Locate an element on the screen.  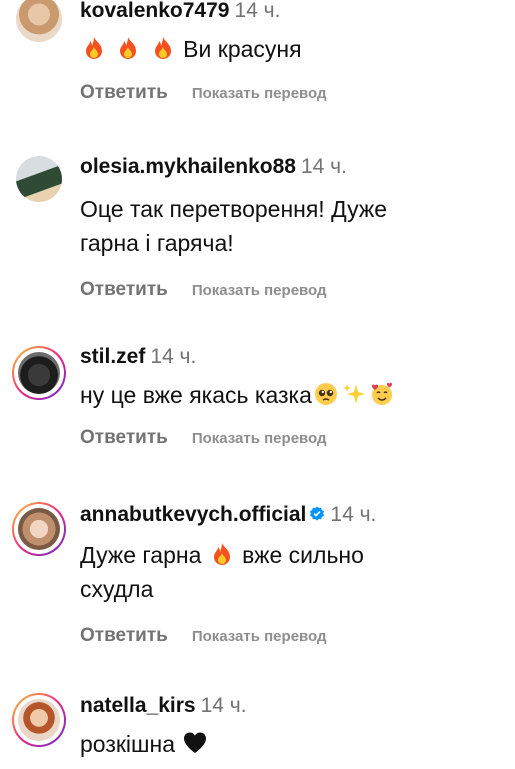
username-link: annabutkevych.official is located at coordinates (193, 514).